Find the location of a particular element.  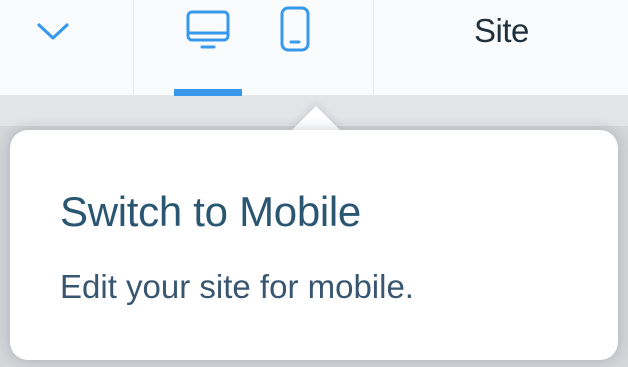

desktop-view-button is located at coordinates (208, 48).